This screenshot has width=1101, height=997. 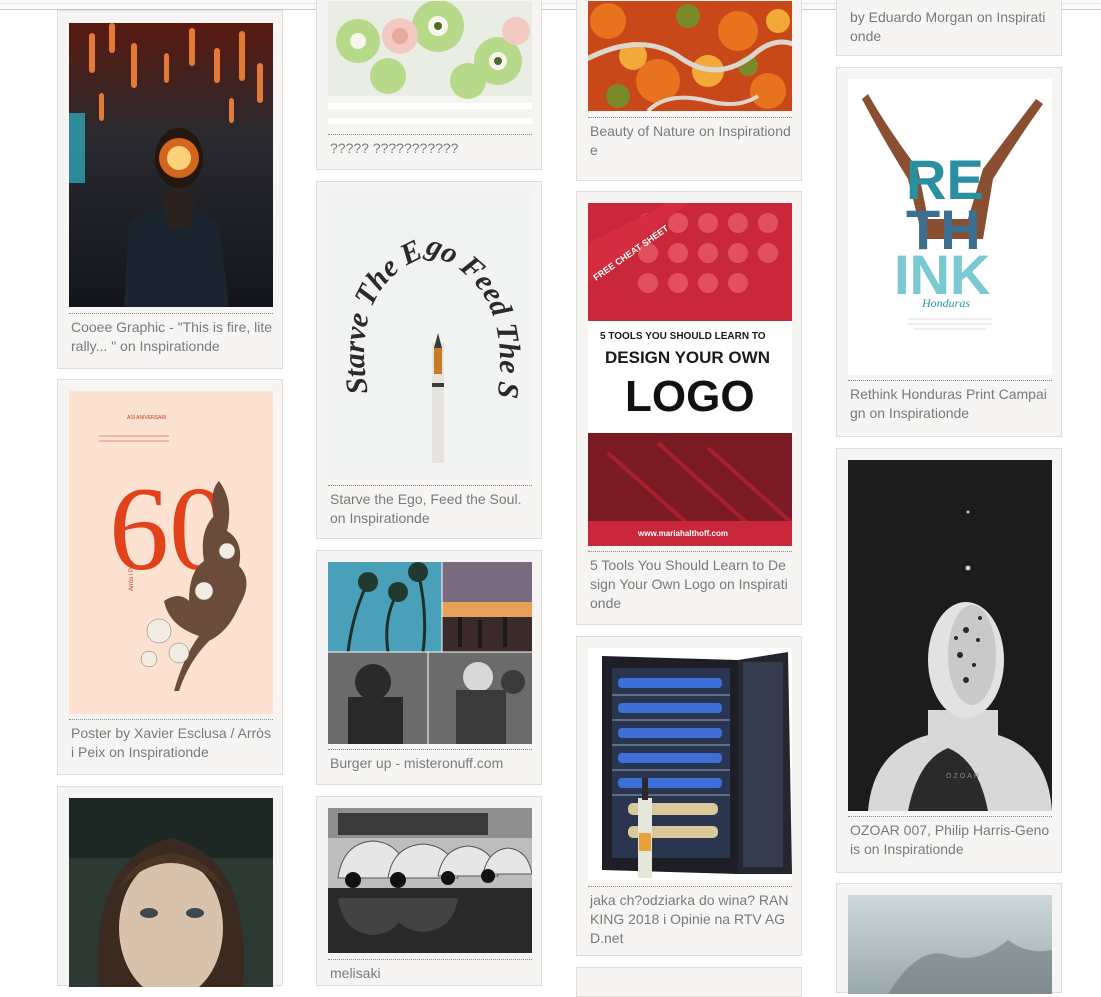 I want to click on logo-line-3: LOGO, so click(x=690, y=396).